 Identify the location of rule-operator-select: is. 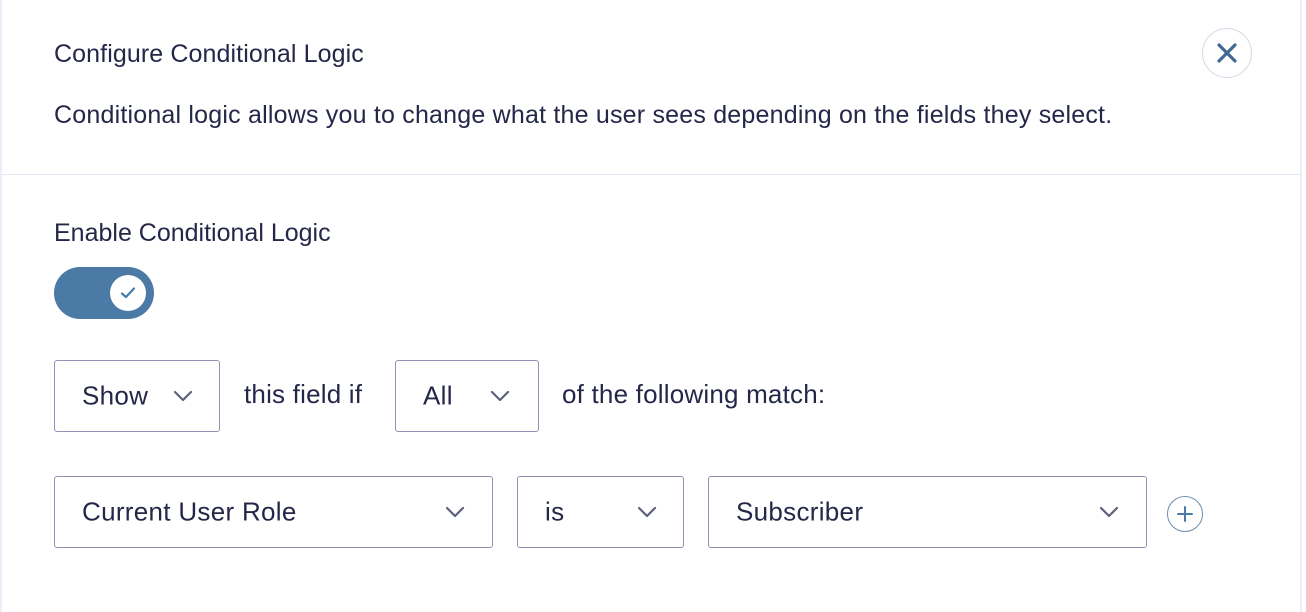
(600, 512).